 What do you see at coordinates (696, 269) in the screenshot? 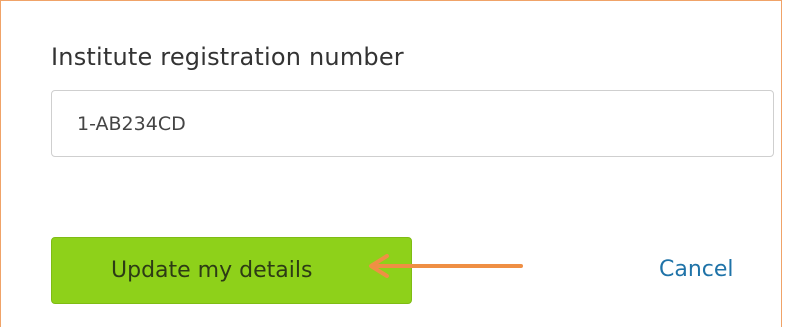
I see `cancel-link: Cancel` at bounding box center [696, 269].